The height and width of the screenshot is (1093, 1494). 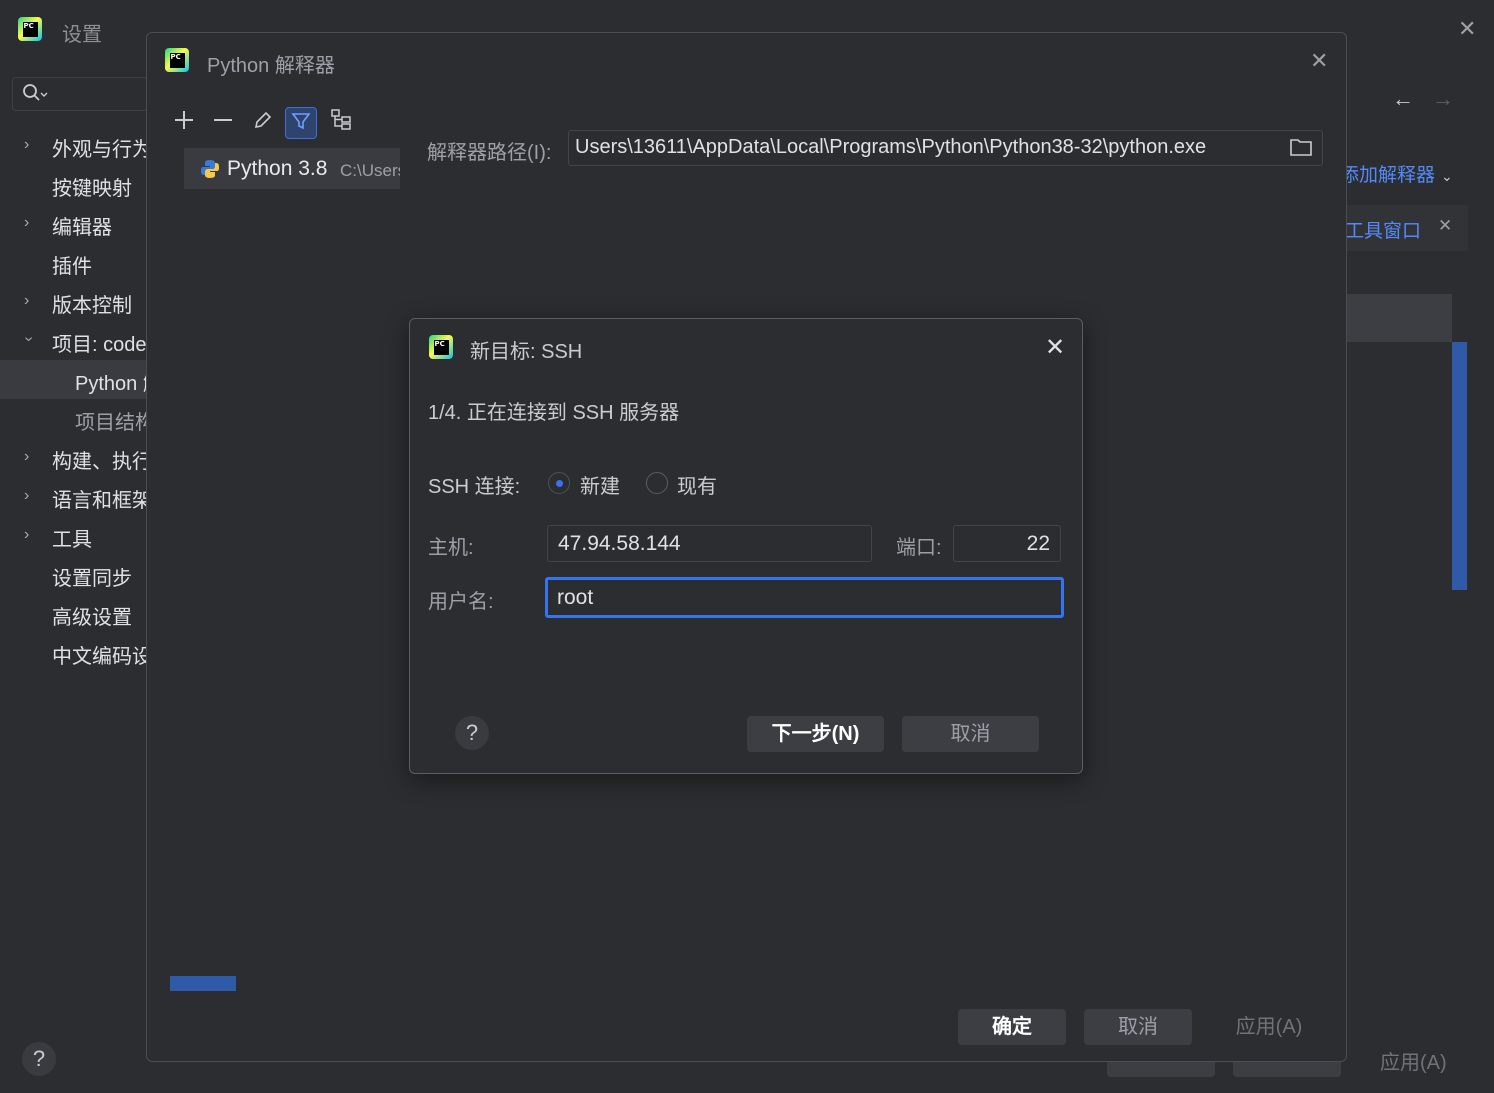 I want to click on settings-apply-button: 应用(A), so click(x=1413, y=1060).